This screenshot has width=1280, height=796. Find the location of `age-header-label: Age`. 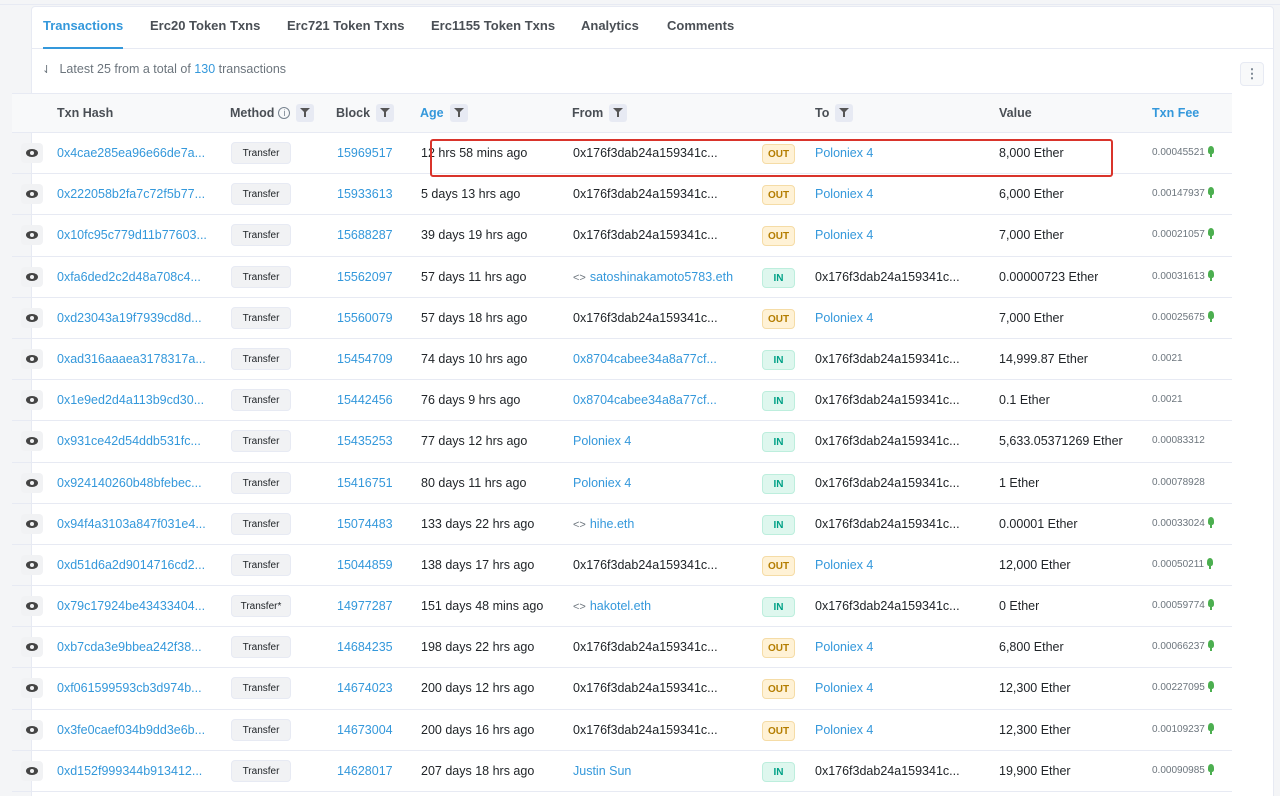

age-header-label: Age is located at coordinates (432, 113).